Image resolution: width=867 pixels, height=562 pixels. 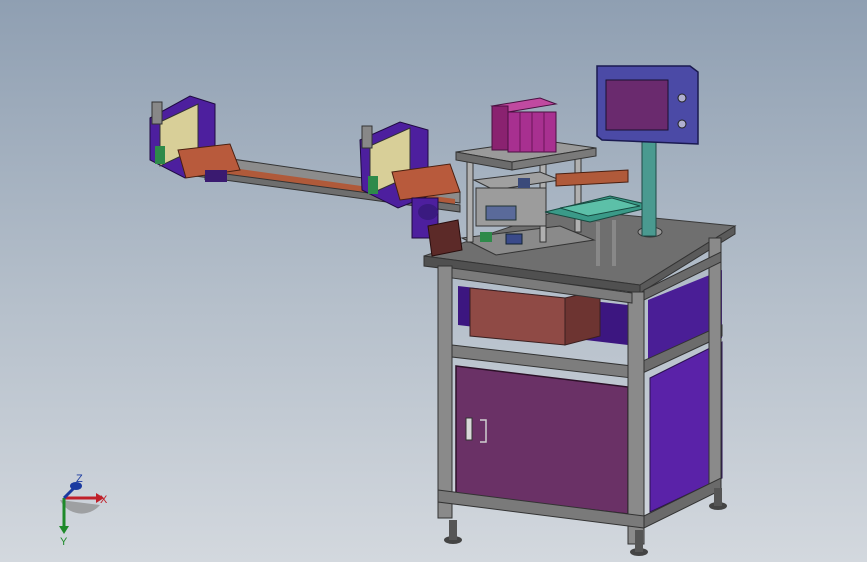 What do you see at coordinates (517, 316) in the screenshot?
I see `storage-box` at bounding box center [517, 316].